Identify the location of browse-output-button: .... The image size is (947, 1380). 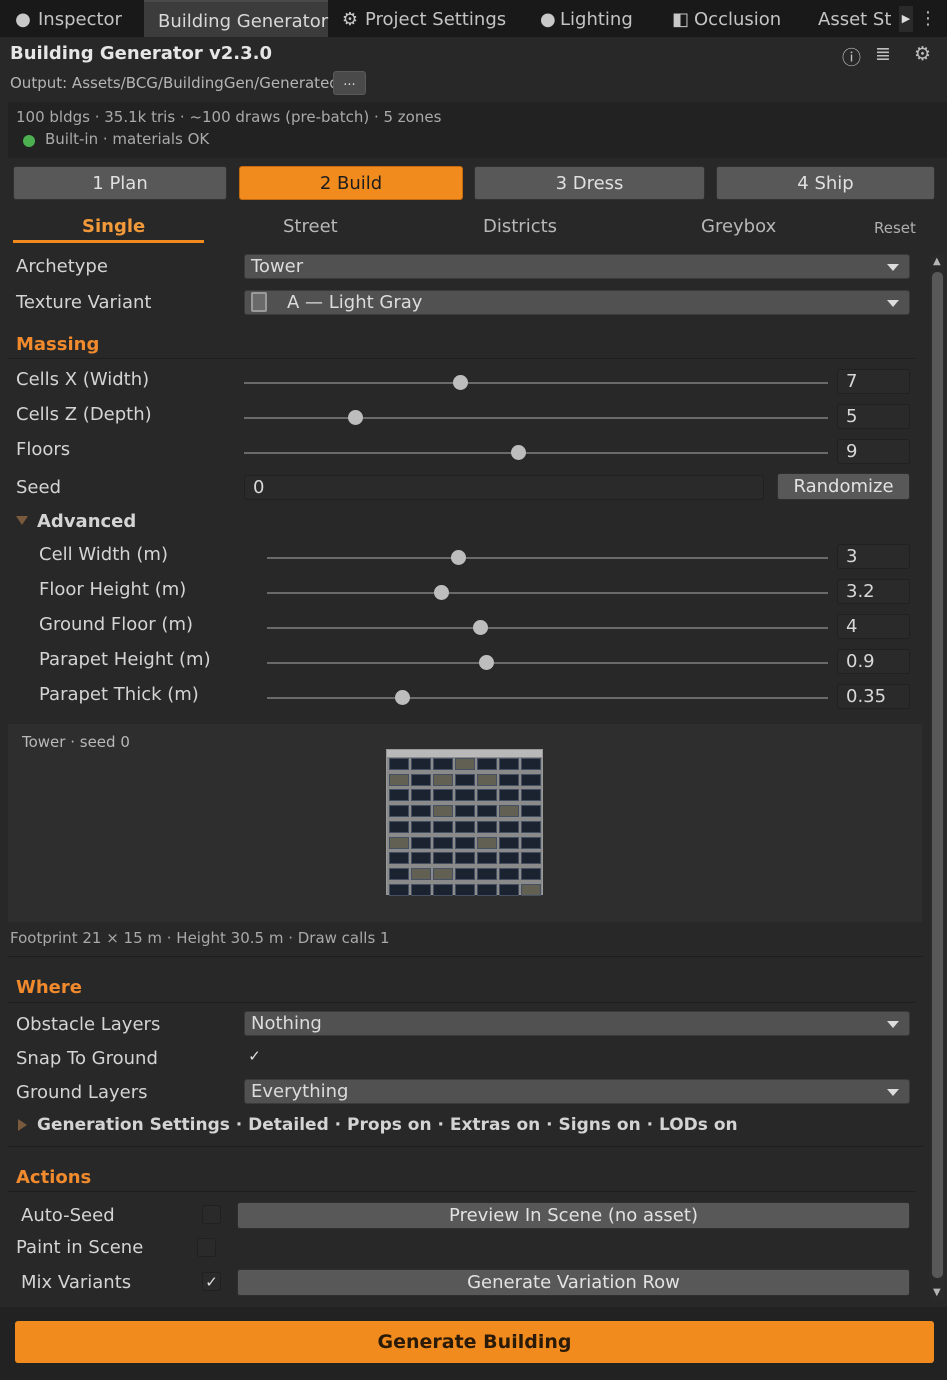
(349, 83).